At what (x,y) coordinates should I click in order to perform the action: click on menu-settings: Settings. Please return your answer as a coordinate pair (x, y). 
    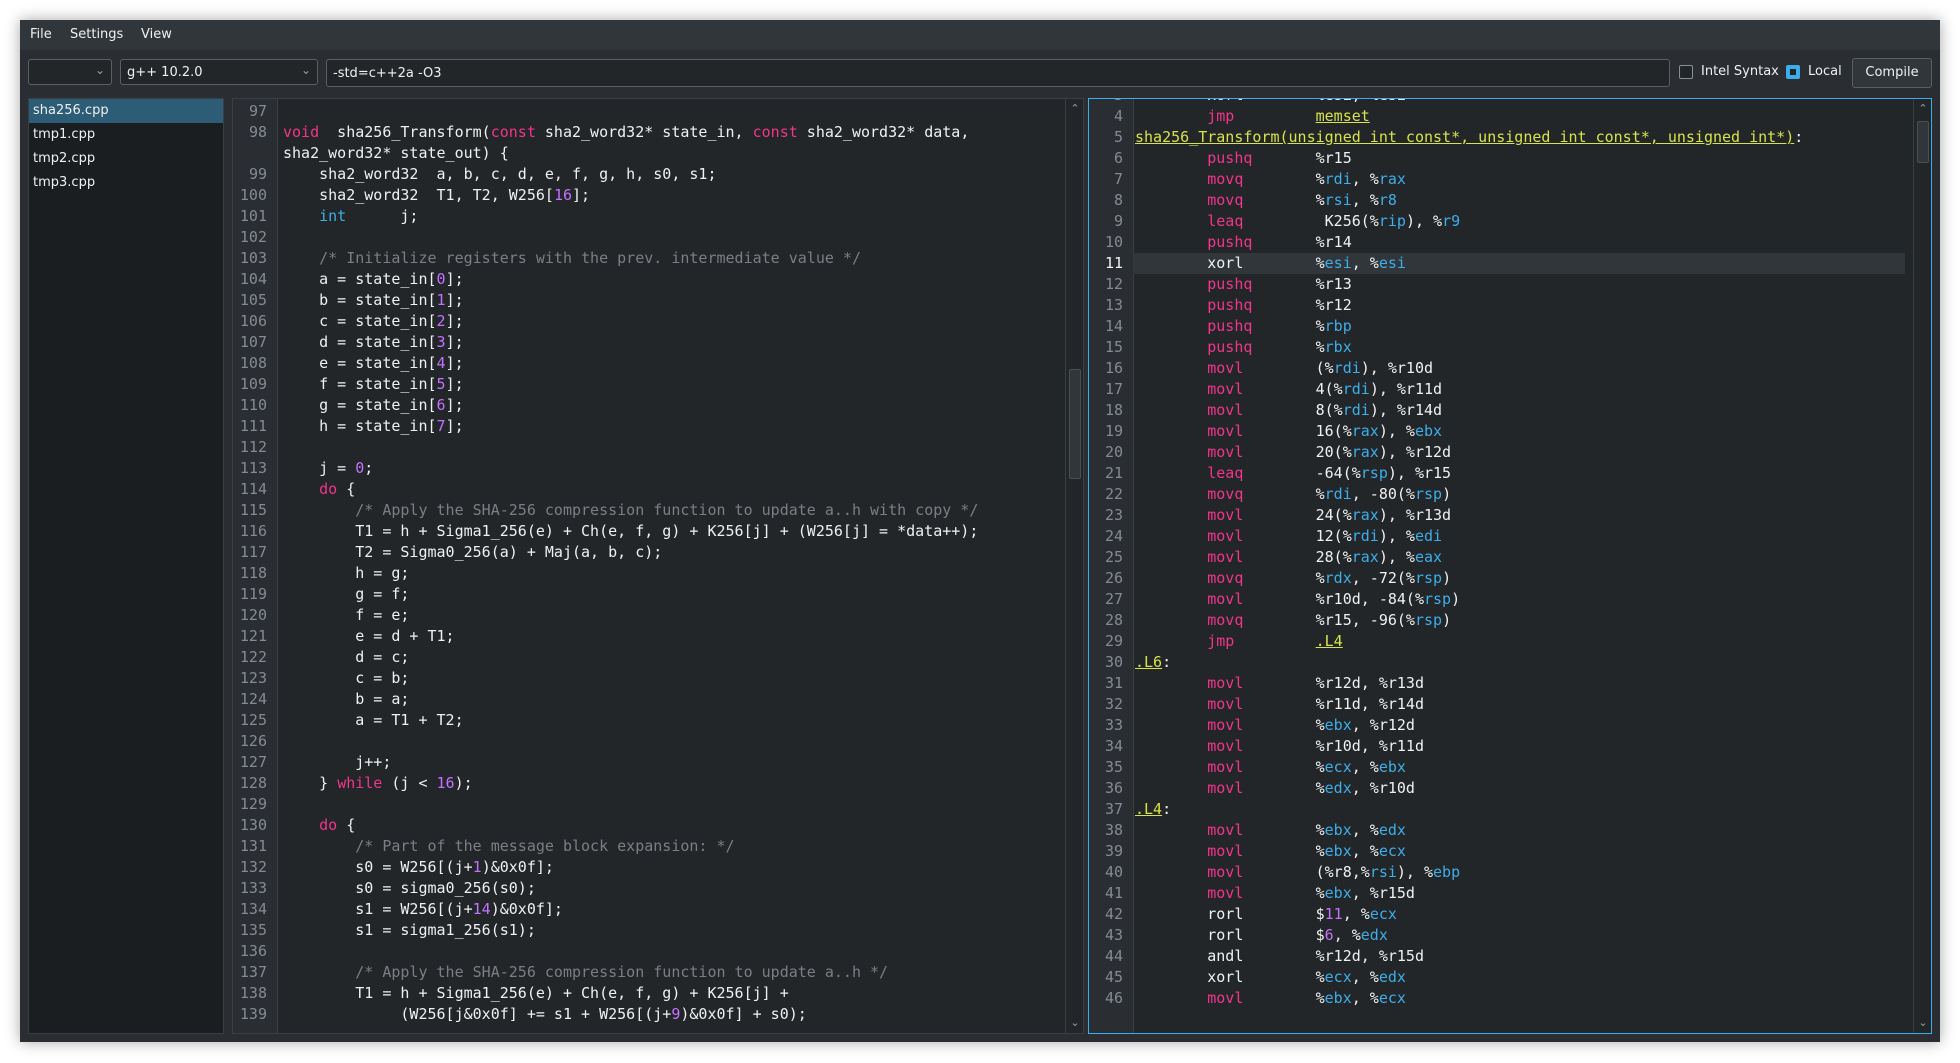
    Looking at the image, I should click on (96, 34).